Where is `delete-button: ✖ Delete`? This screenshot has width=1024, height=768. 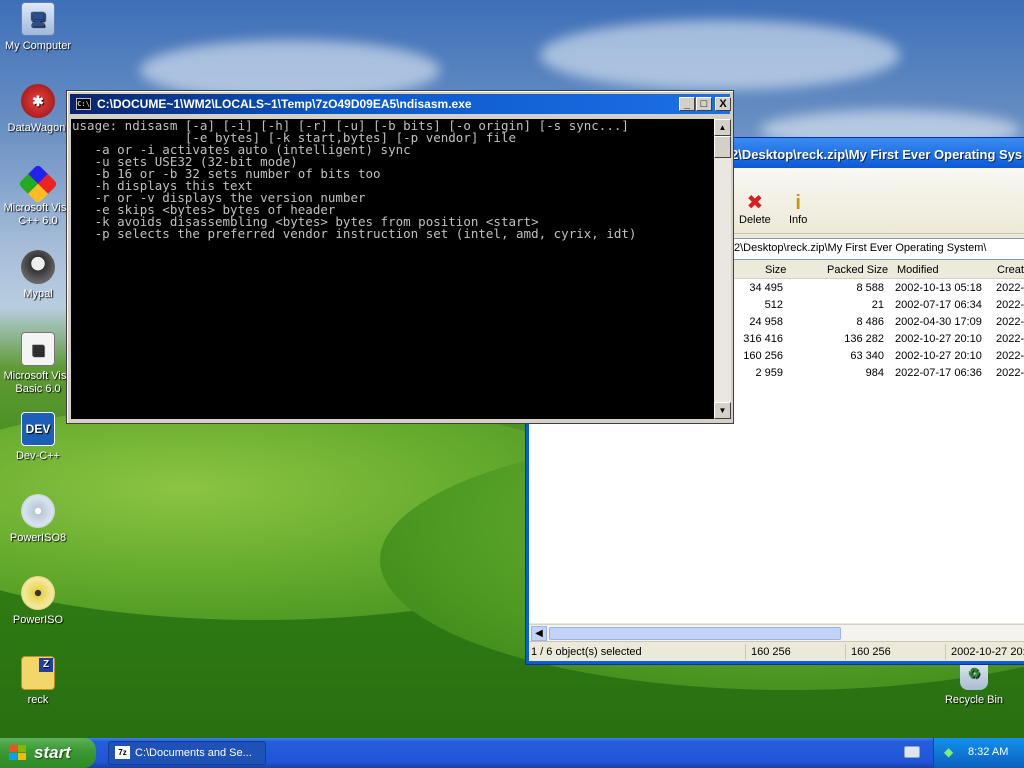
delete-button: ✖ Delete is located at coordinates (755, 209).